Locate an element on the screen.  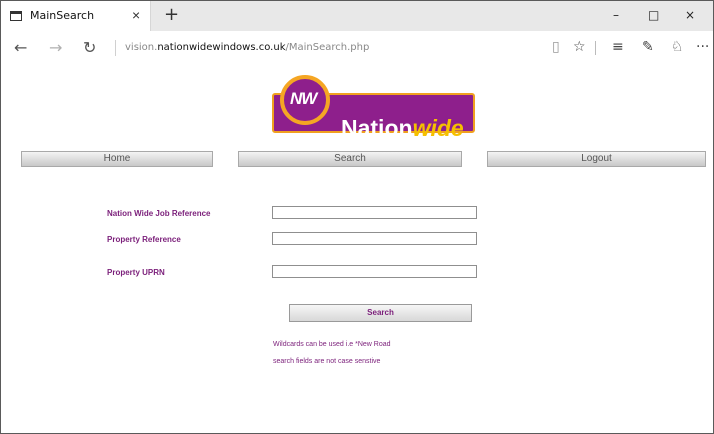
url-prefix: vision. is located at coordinates (141, 47).